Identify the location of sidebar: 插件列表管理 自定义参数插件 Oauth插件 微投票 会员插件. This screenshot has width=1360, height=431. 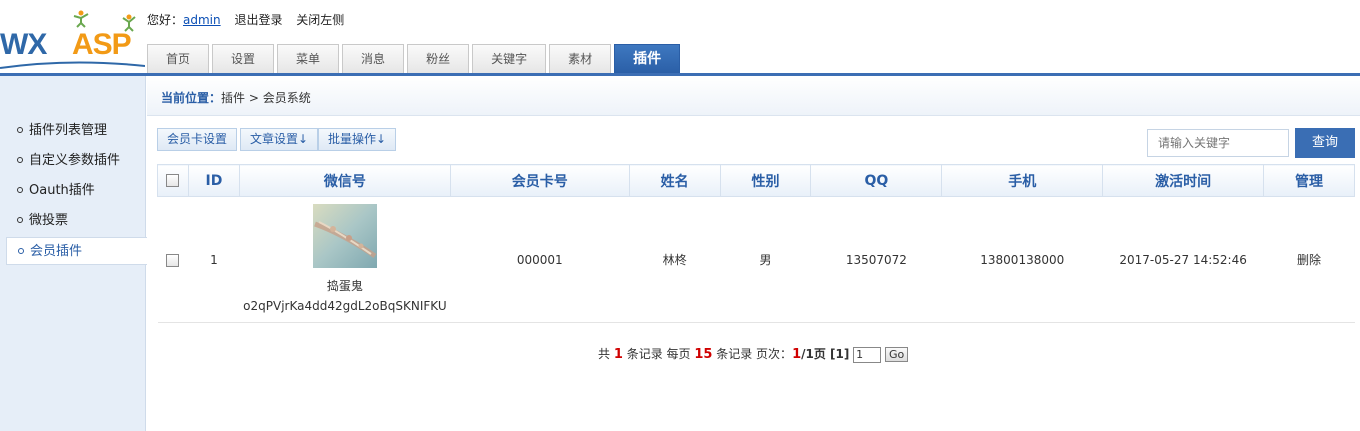
(73, 253).